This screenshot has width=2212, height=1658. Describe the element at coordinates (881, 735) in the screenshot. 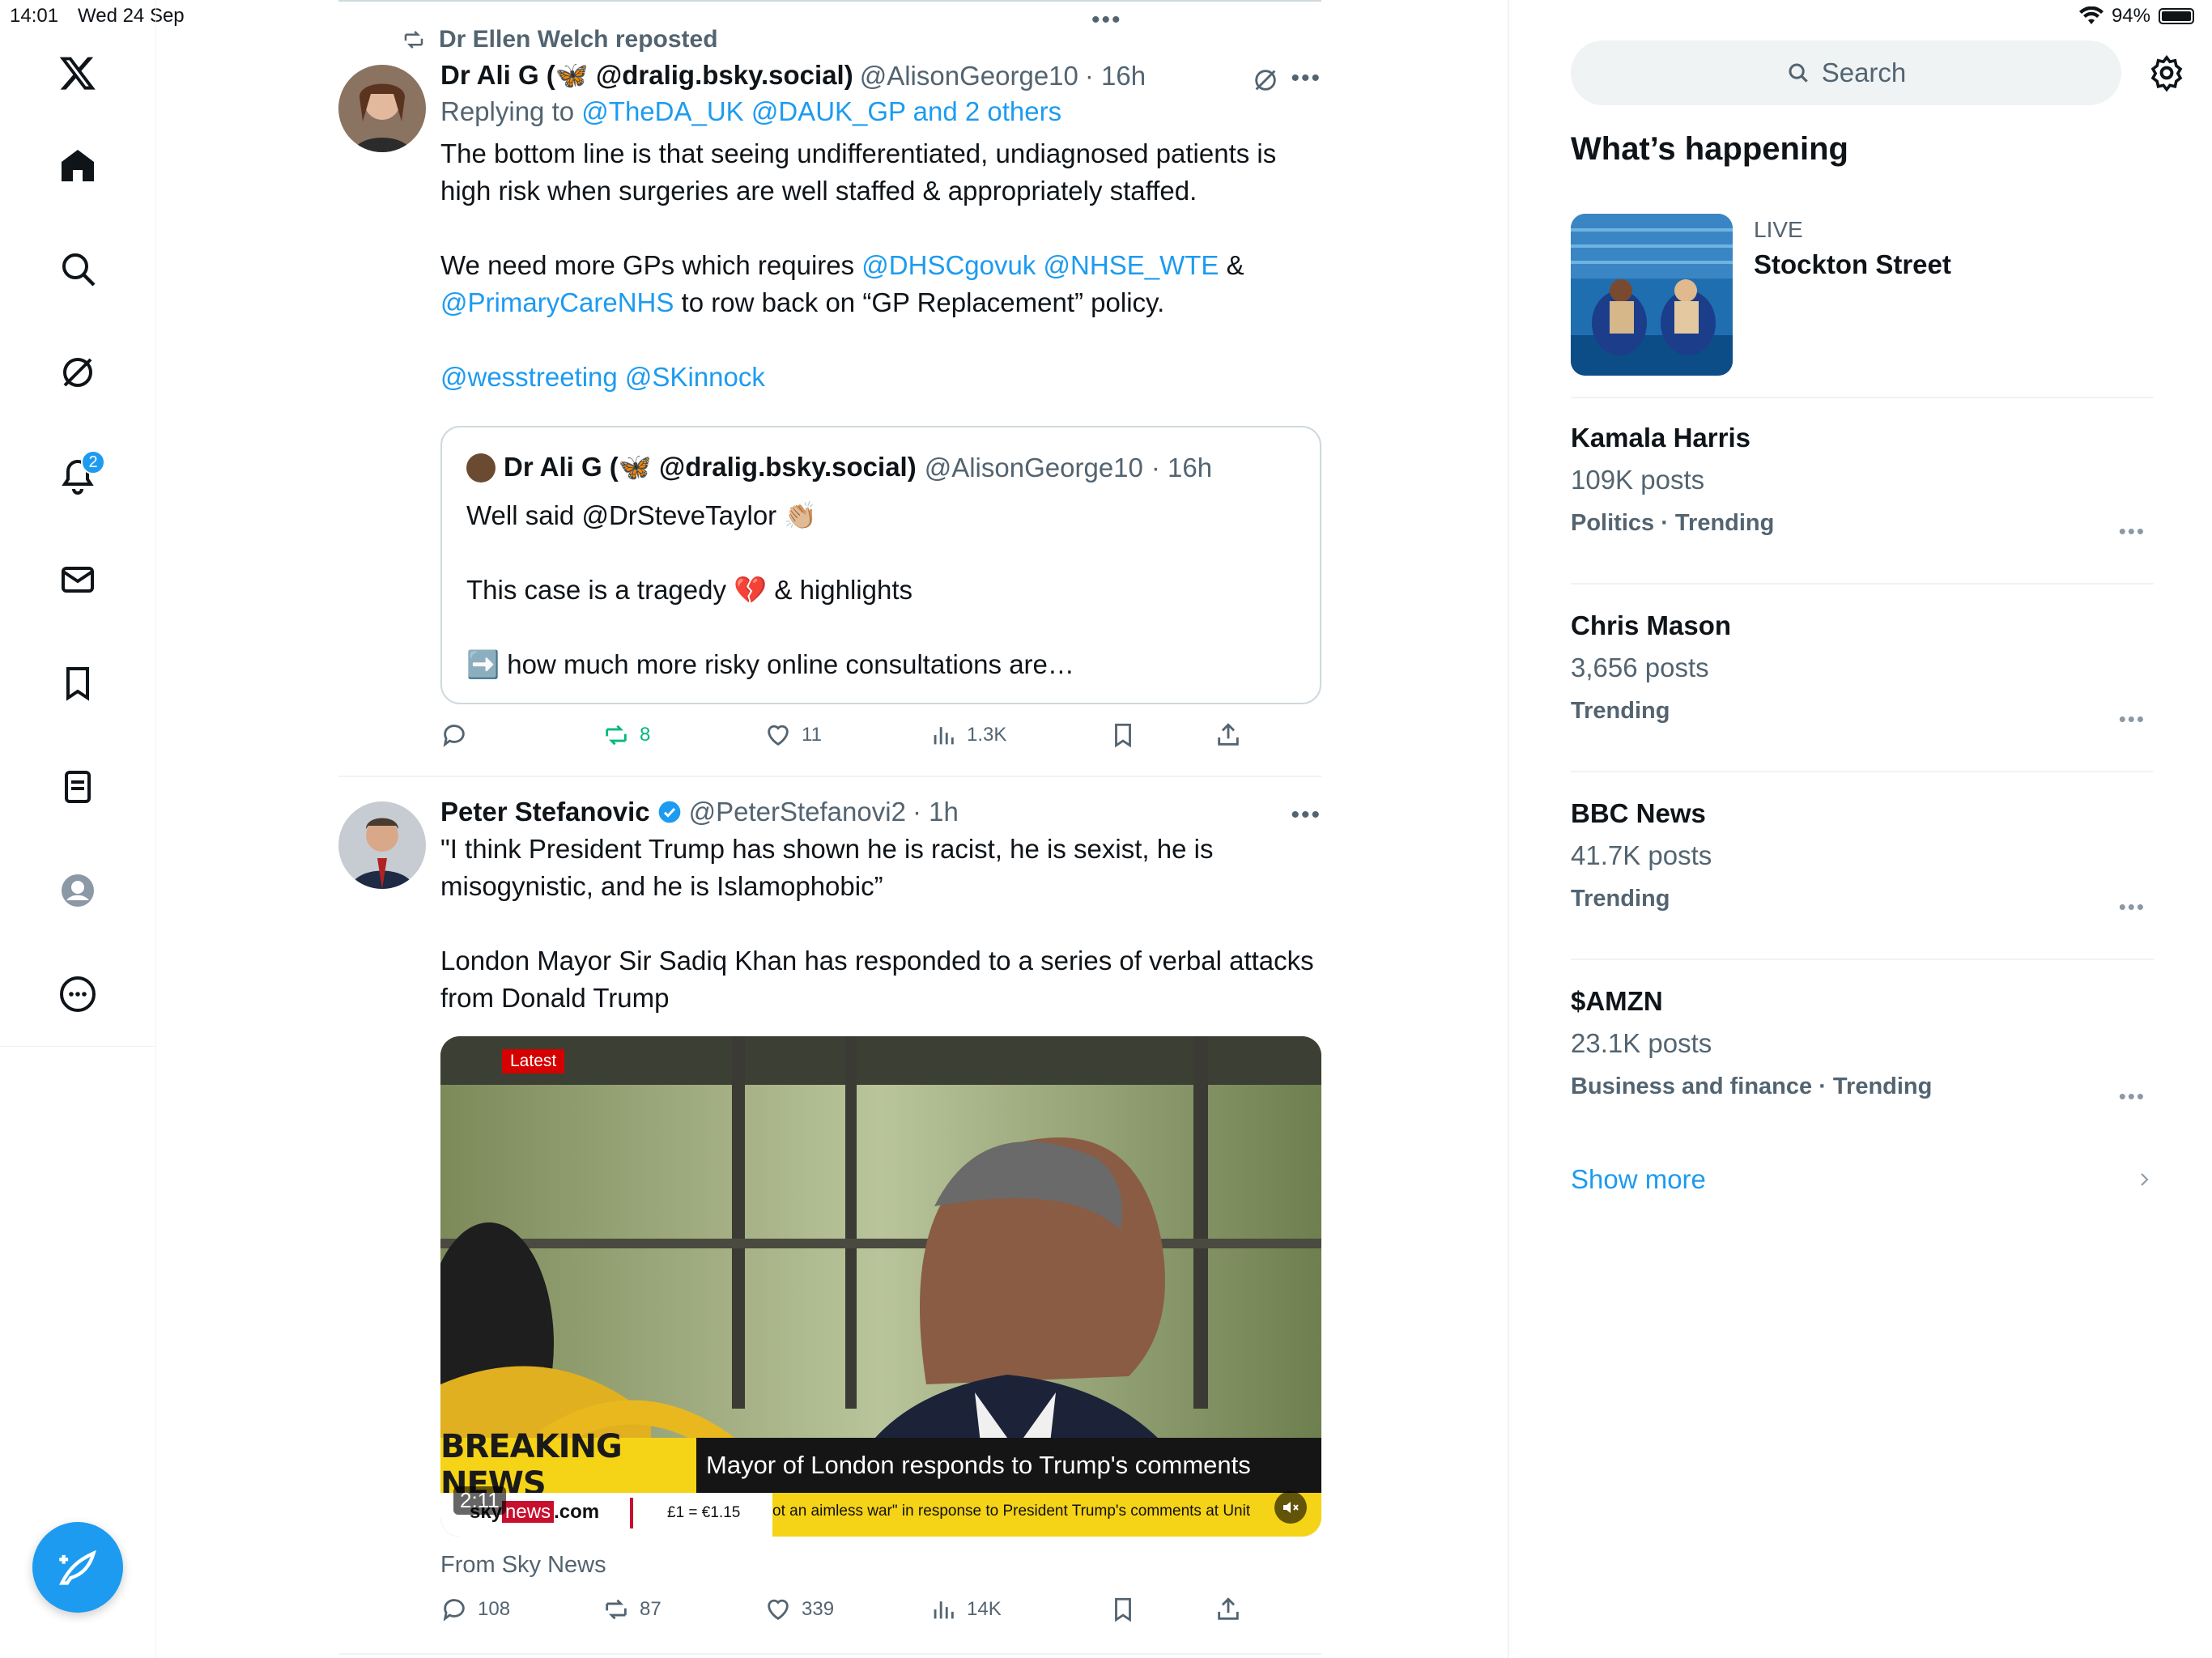

I see `tweet-actions: 8 11 1.3K` at that location.